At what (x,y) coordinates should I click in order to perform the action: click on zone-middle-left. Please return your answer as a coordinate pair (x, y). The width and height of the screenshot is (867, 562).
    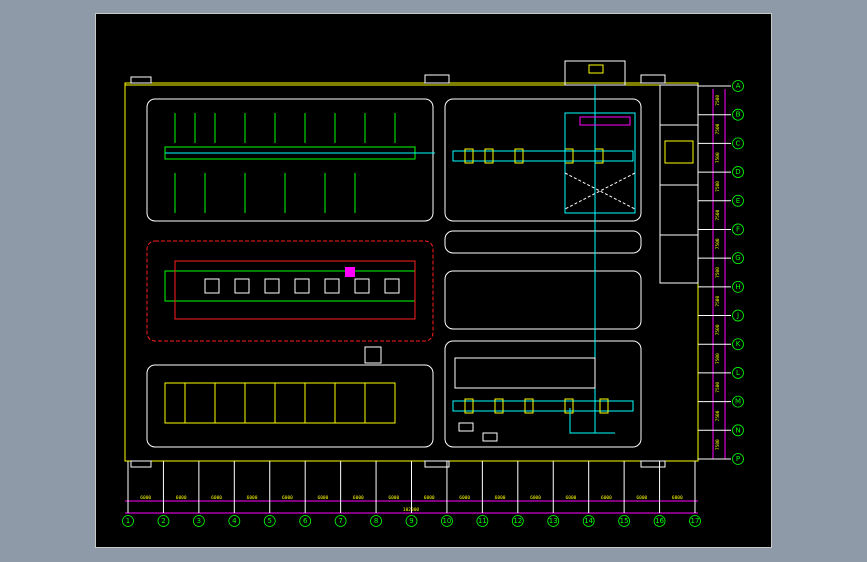
    Looking at the image, I should click on (290, 291).